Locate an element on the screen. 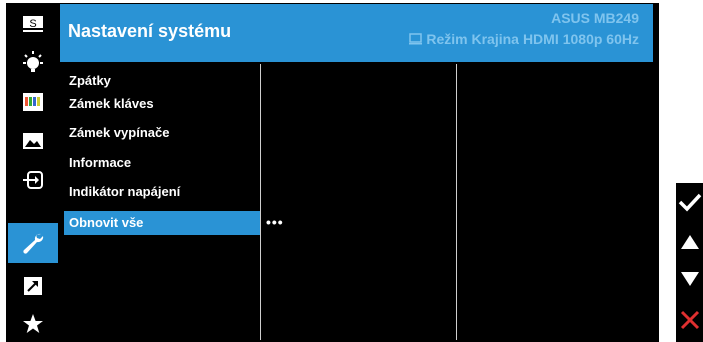 This screenshot has width=703, height=342. shortcut-arrow-icon is located at coordinates (33, 286).